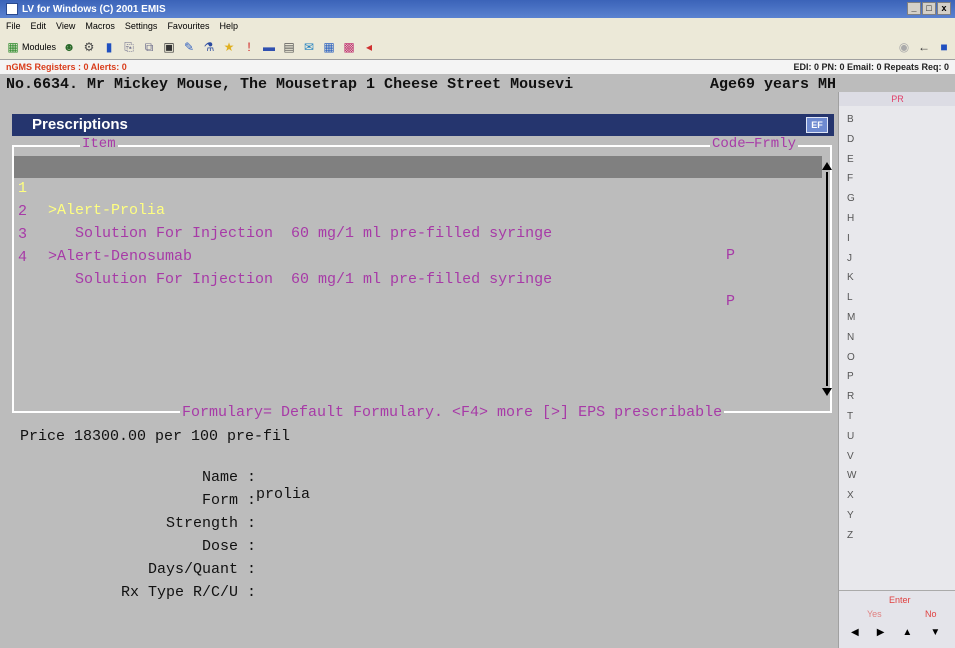 The width and height of the screenshot is (955, 648). Describe the element at coordinates (914, 8) in the screenshot. I see `minimize-button: _` at that location.